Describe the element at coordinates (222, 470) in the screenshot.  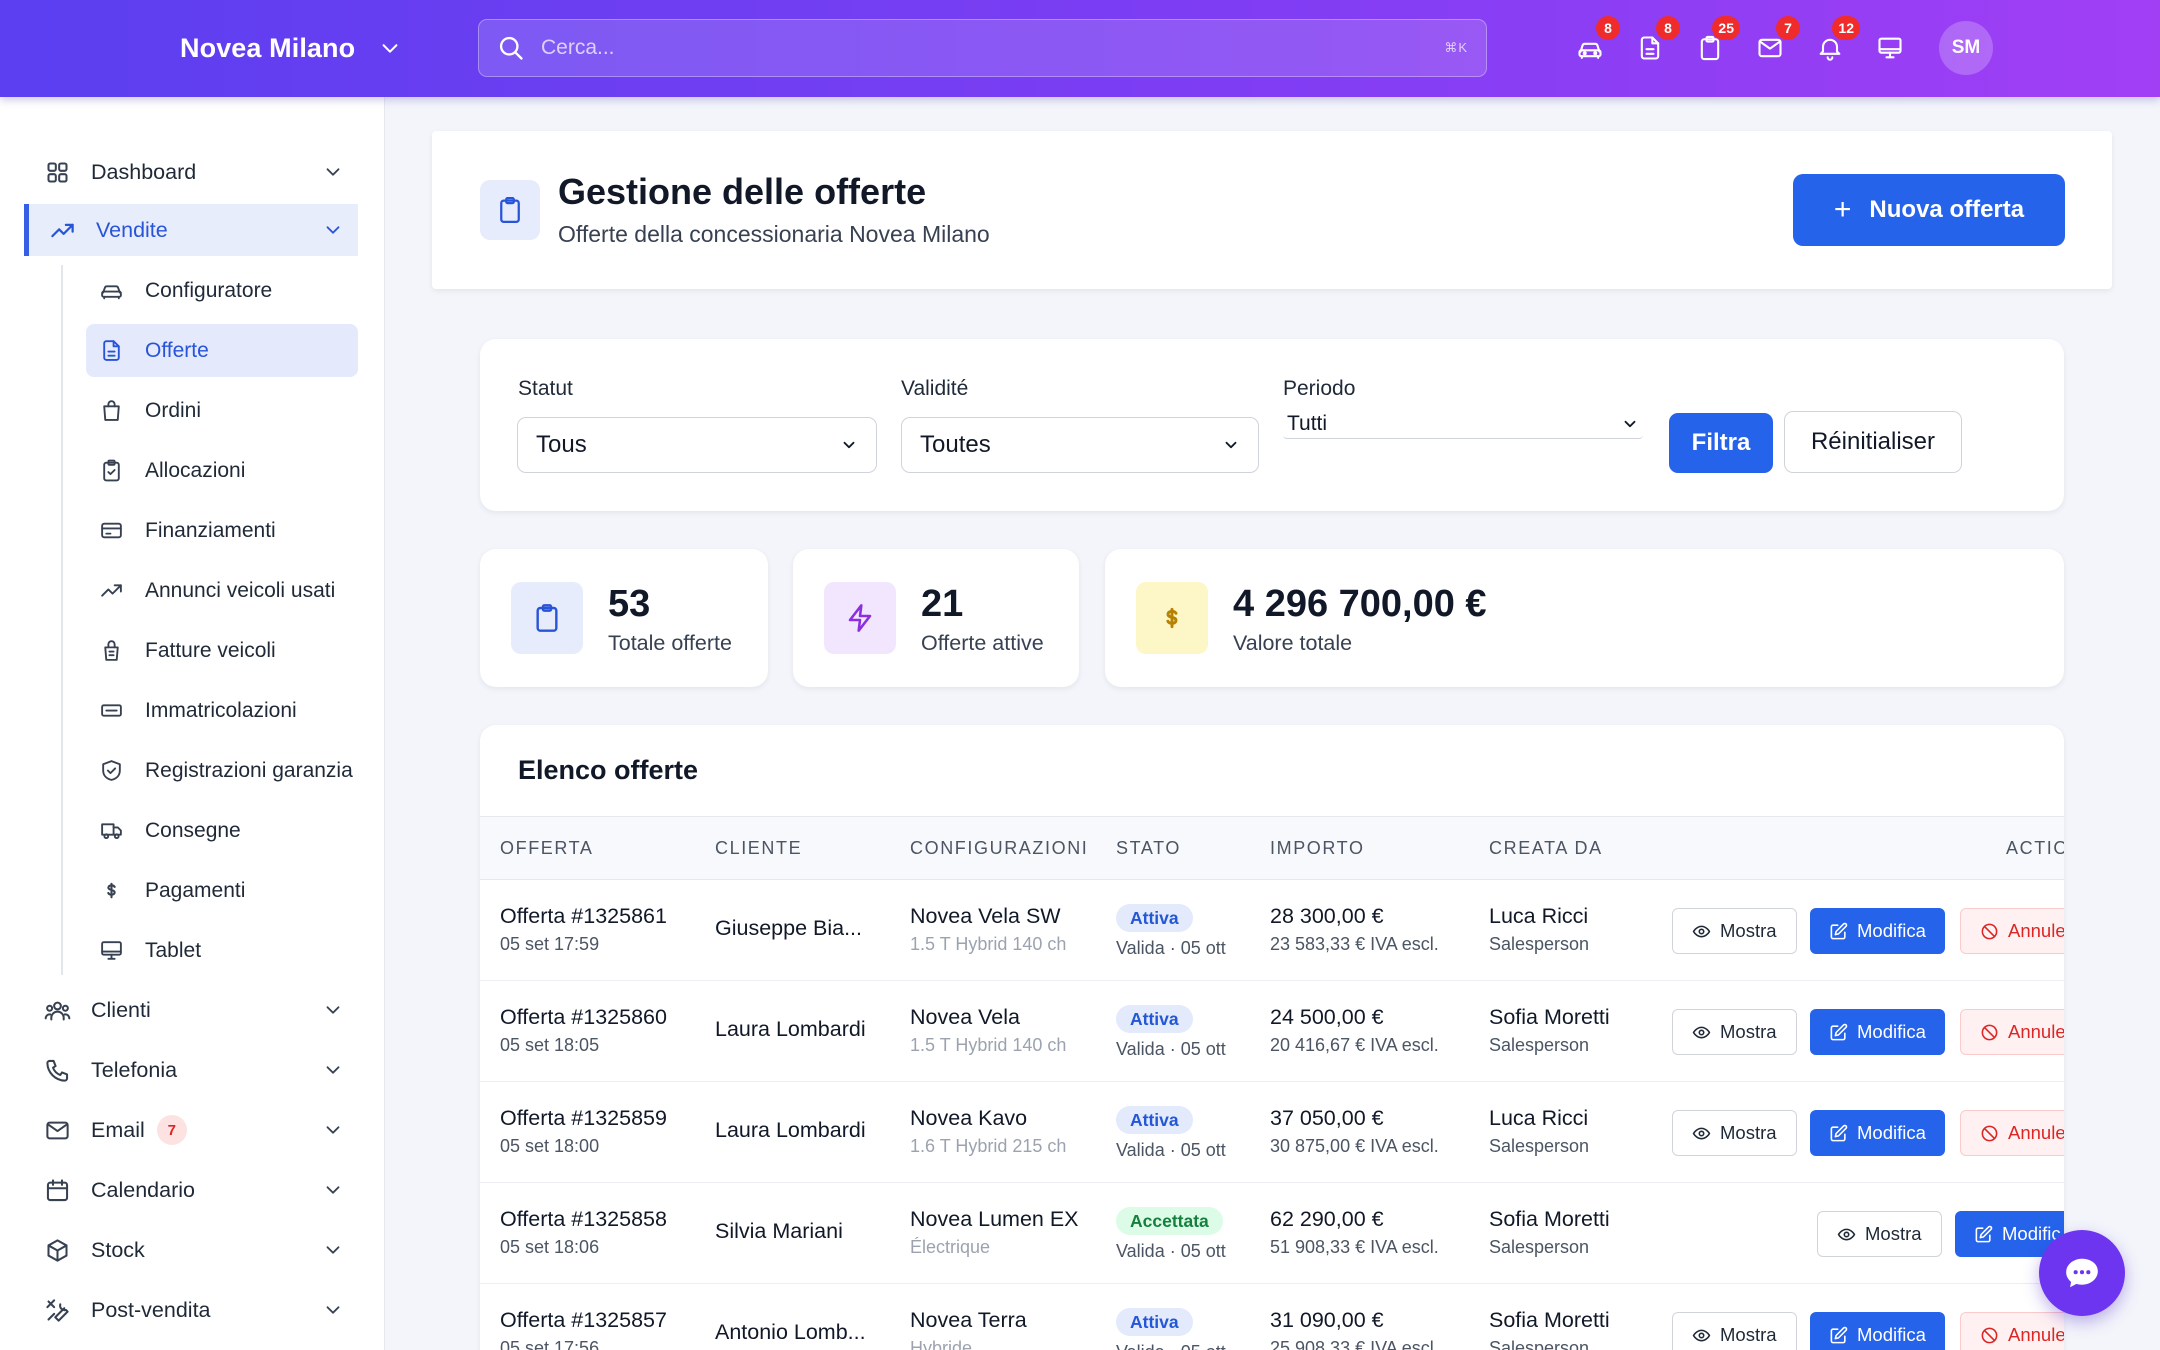
I see `sidebar-subitem-allocazioni: Allocazioni` at that location.